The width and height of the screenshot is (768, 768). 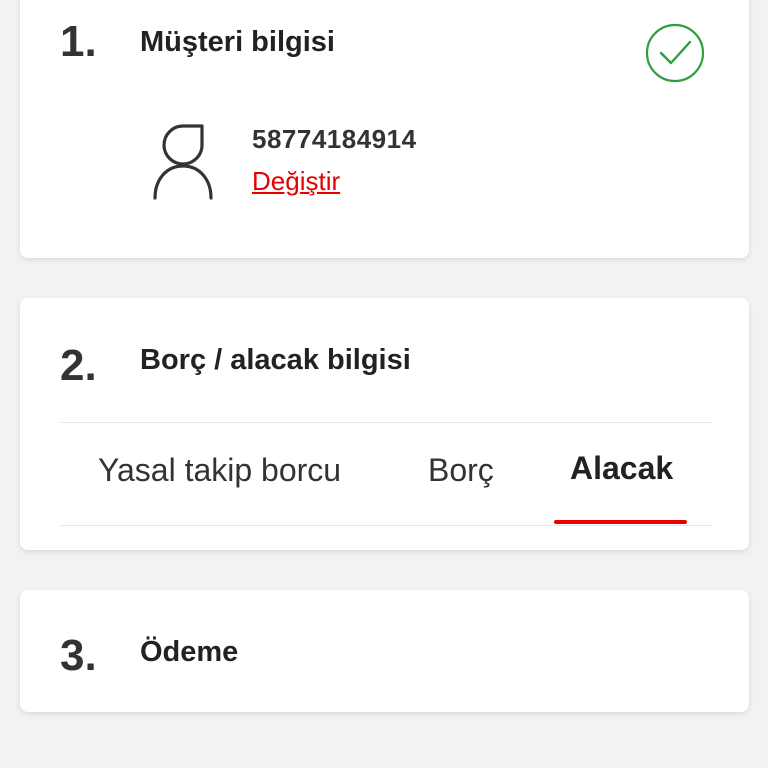 What do you see at coordinates (461, 470) in the screenshot?
I see `tab-debt: Borç` at bounding box center [461, 470].